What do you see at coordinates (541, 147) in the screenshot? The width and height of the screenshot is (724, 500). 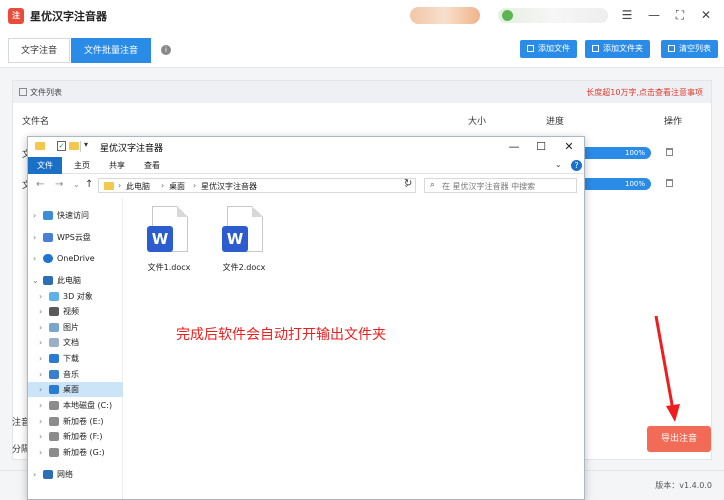 I see `maximize-icon: ☐` at bounding box center [541, 147].